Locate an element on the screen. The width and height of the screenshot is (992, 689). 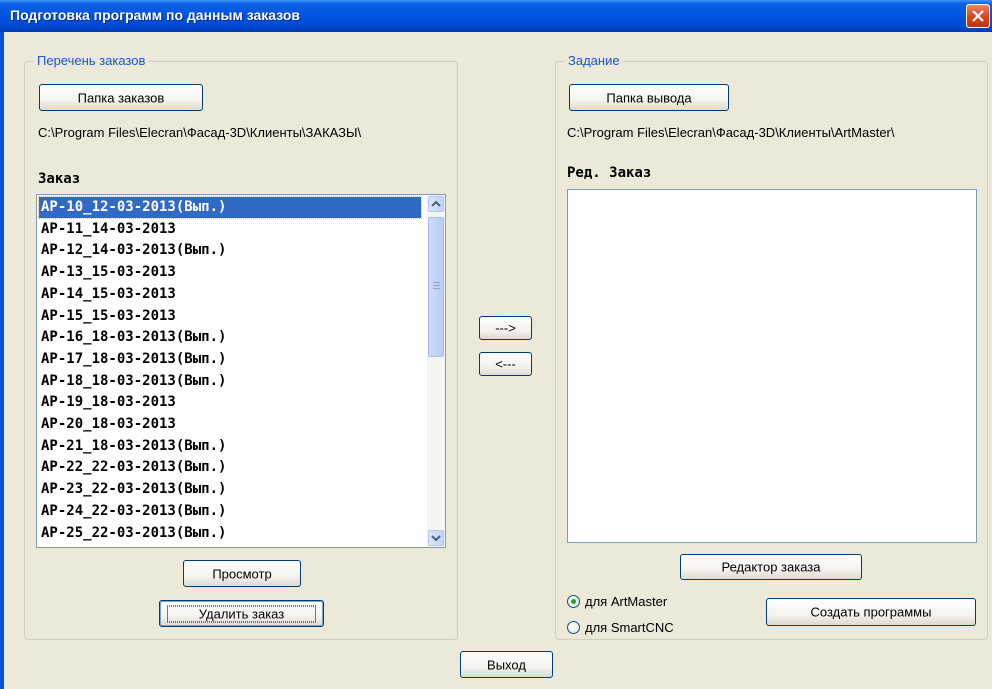
delete-order-button: Удалить заказ is located at coordinates (241, 613).